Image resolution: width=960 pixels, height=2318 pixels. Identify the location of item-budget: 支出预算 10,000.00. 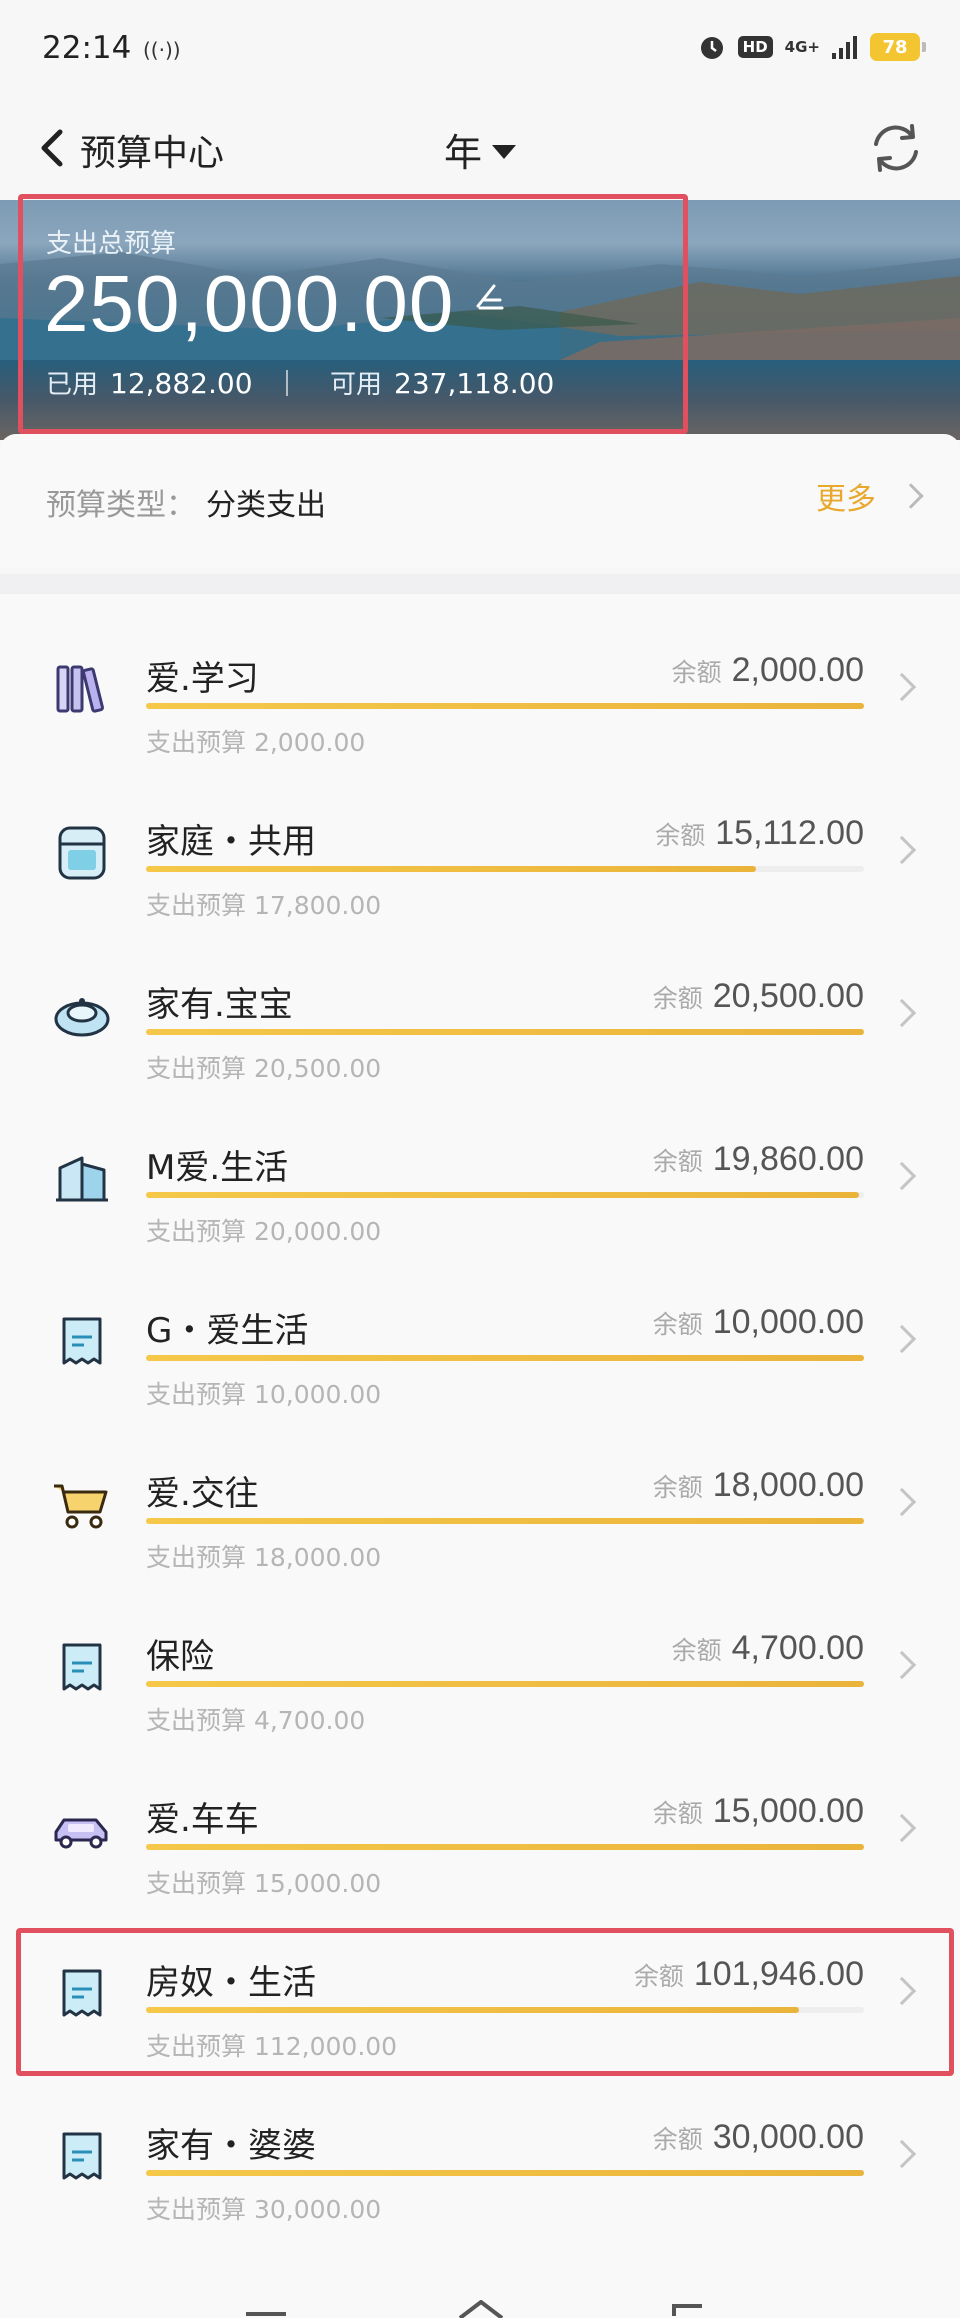
(264, 1394).